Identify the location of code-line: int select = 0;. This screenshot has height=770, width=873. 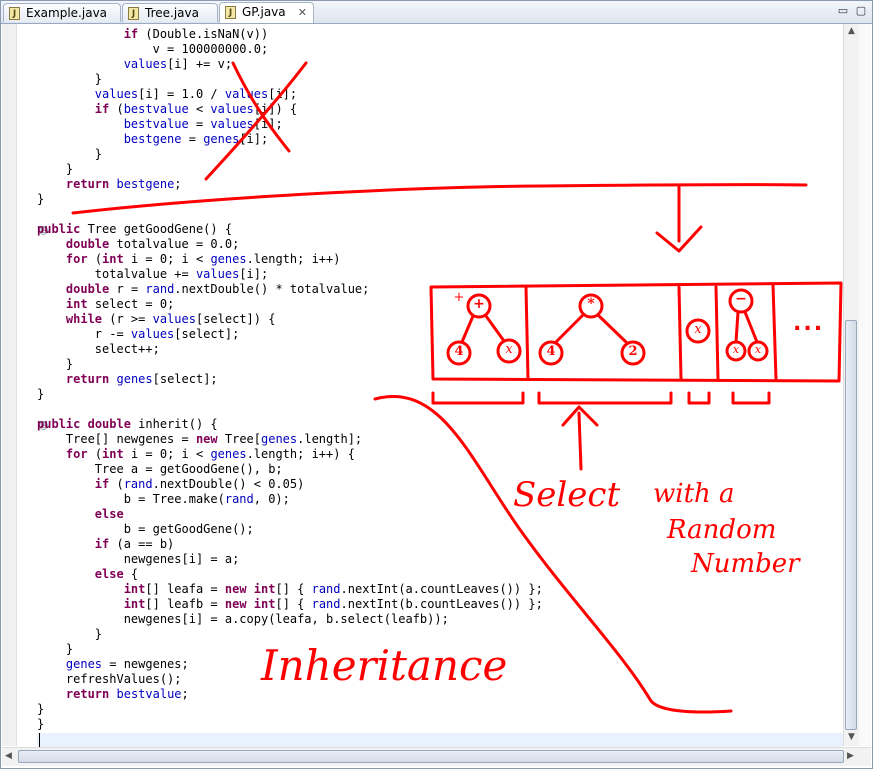
(290, 304).